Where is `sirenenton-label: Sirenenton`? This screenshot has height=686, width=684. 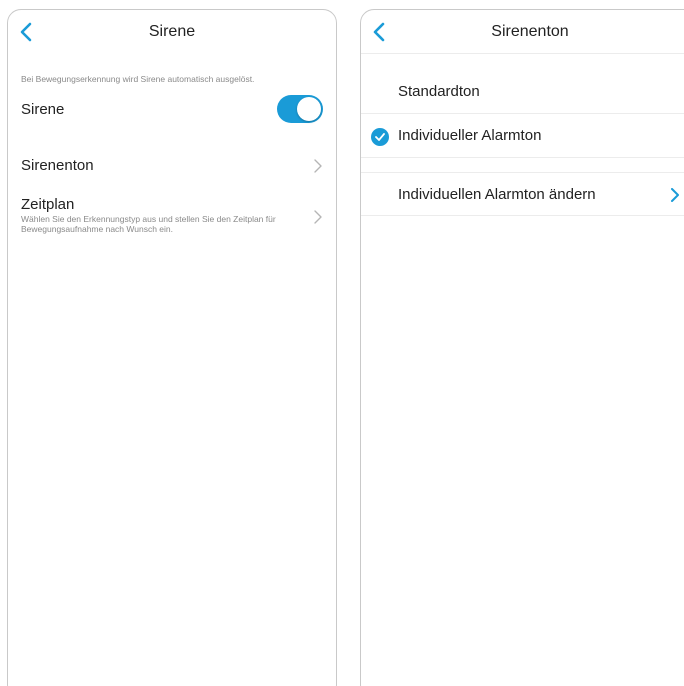 sirenenton-label: Sirenenton is located at coordinates (57, 165).